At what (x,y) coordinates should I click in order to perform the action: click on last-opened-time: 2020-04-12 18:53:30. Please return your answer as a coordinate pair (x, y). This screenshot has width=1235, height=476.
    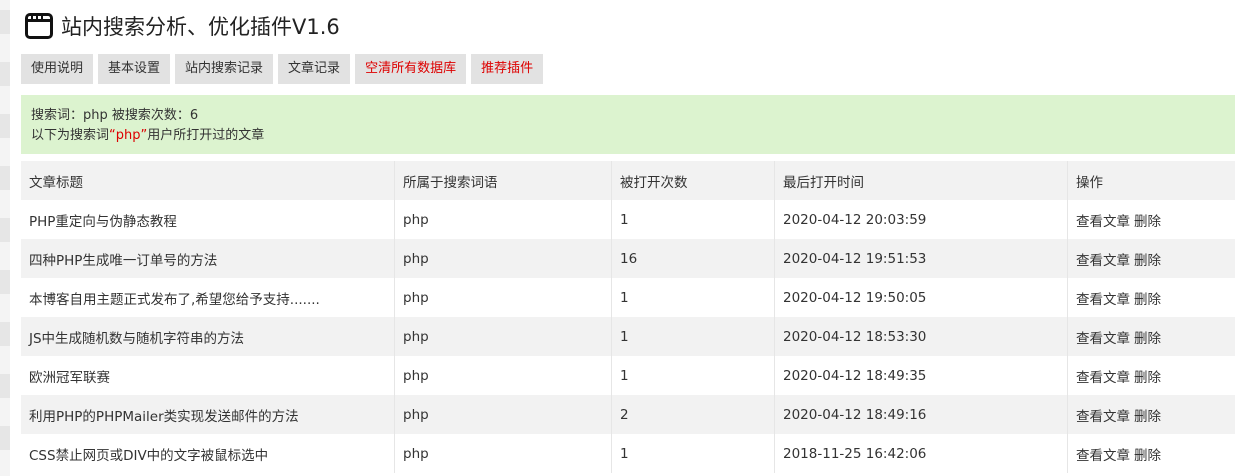
    Looking at the image, I should click on (921, 336).